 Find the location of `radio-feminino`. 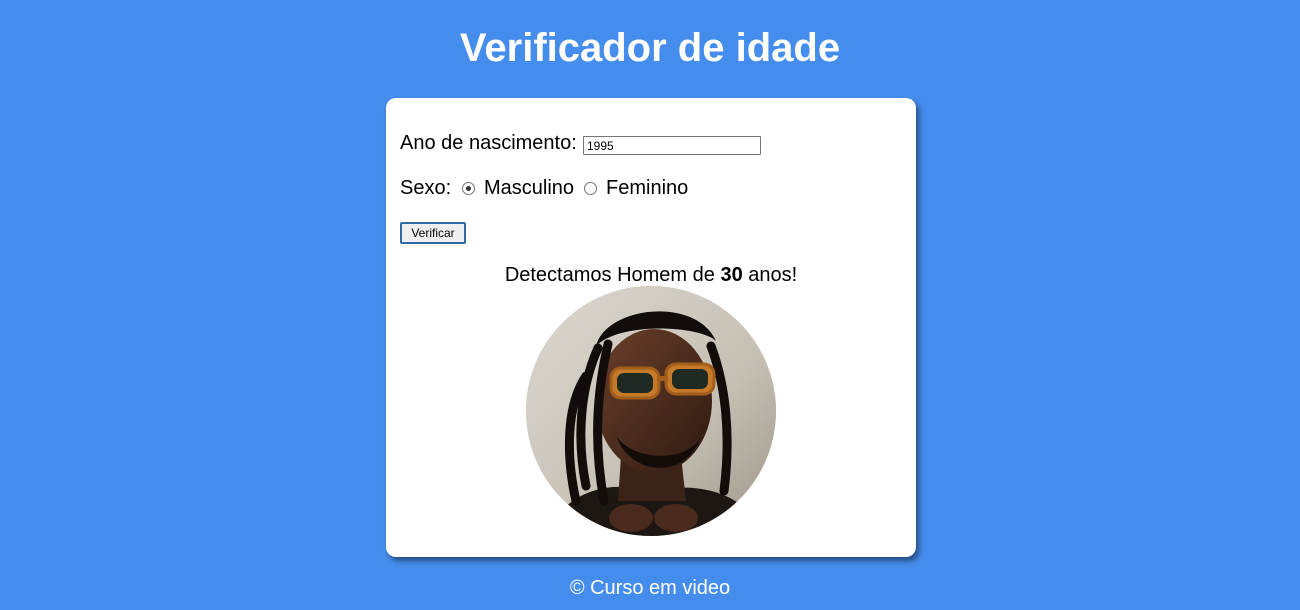

radio-feminino is located at coordinates (590, 188).